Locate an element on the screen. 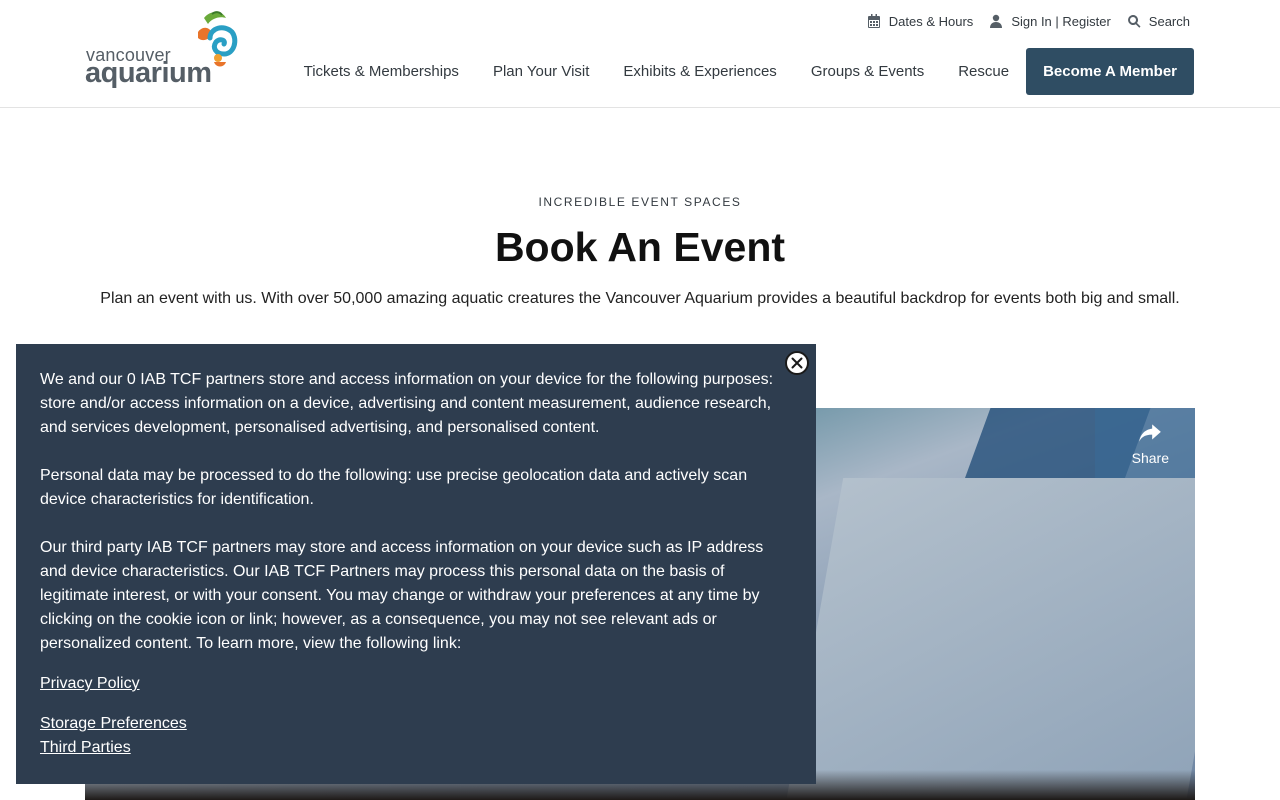  section-eyebrow: INCREDIBLE EVENT SPACES is located at coordinates (640, 202).